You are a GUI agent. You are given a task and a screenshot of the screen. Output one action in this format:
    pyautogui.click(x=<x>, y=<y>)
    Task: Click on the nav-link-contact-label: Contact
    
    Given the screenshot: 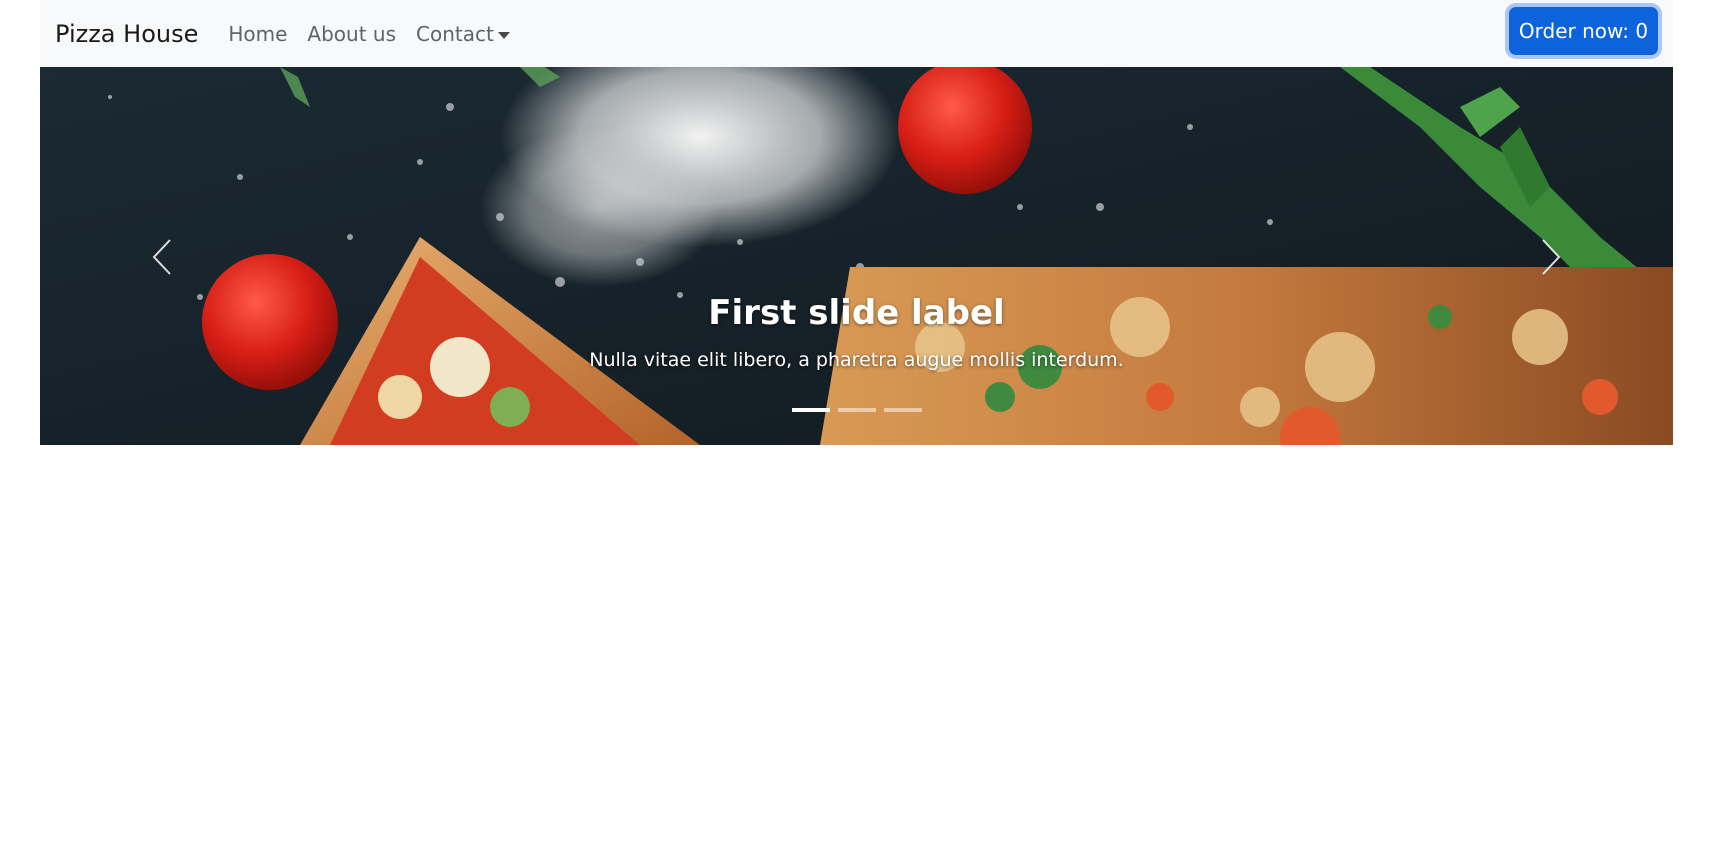 What is the action you would take?
    pyautogui.click(x=455, y=33)
    